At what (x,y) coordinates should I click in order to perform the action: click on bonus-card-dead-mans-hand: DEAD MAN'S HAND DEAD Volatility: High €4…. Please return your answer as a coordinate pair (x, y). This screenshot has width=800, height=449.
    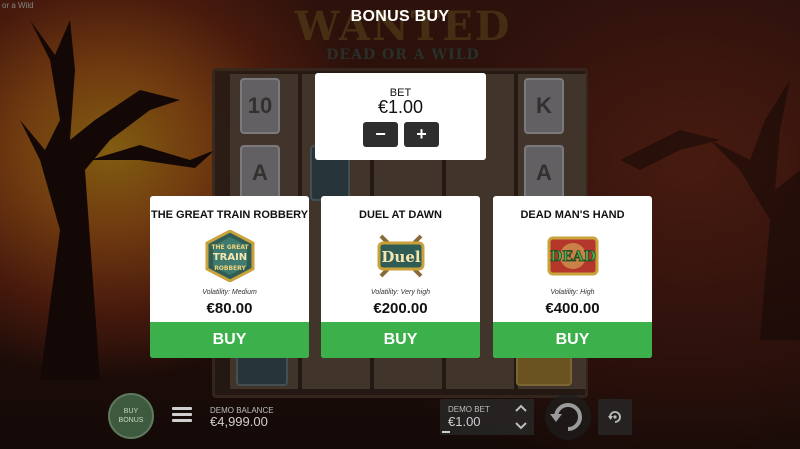
    Looking at the image, I should click on (572, 277).